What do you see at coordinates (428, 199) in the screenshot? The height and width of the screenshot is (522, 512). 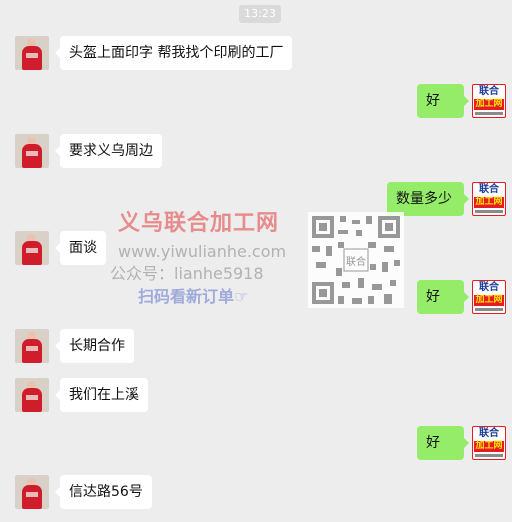 I see `outgoing-message-bubble: 数量多少` at bounding box center [428, 199].